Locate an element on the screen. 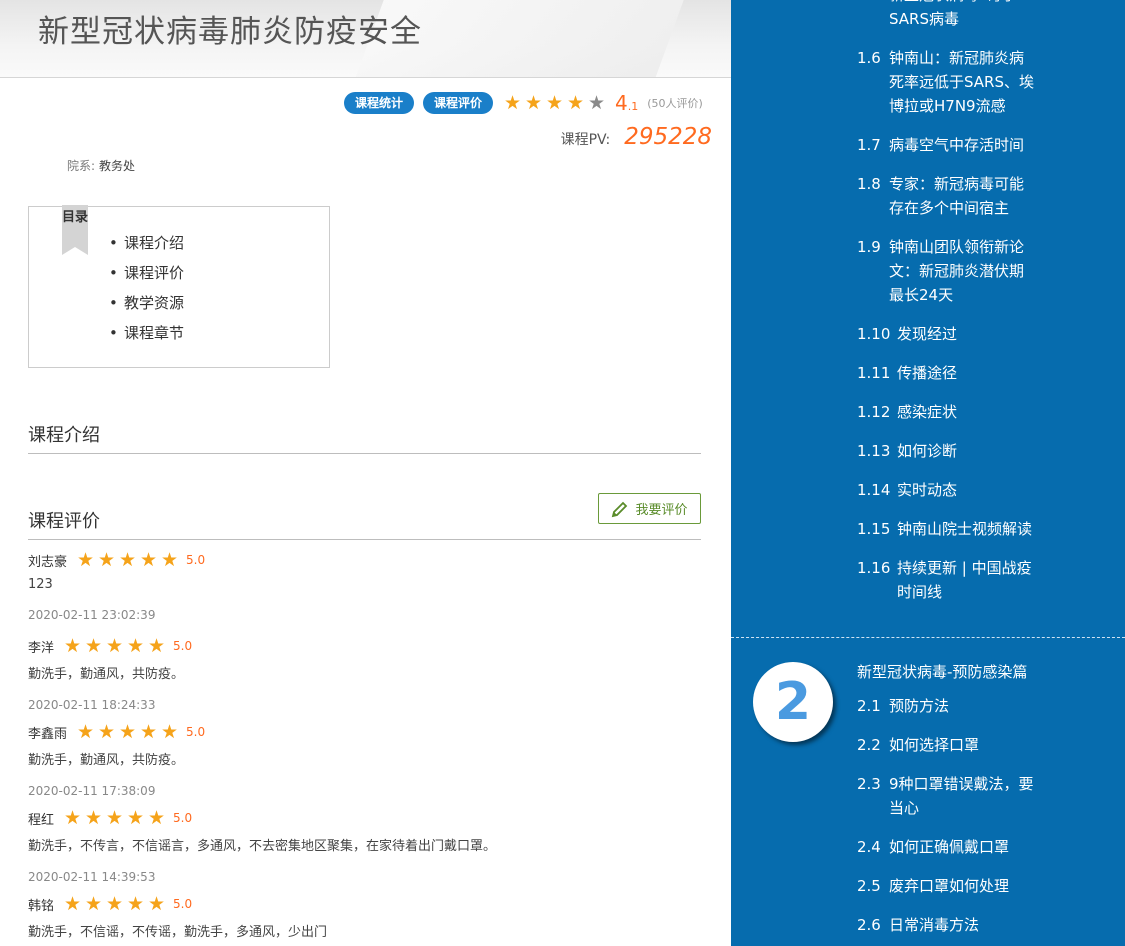  write-review-label: 我要评价 is located at coordinates (661, 510).